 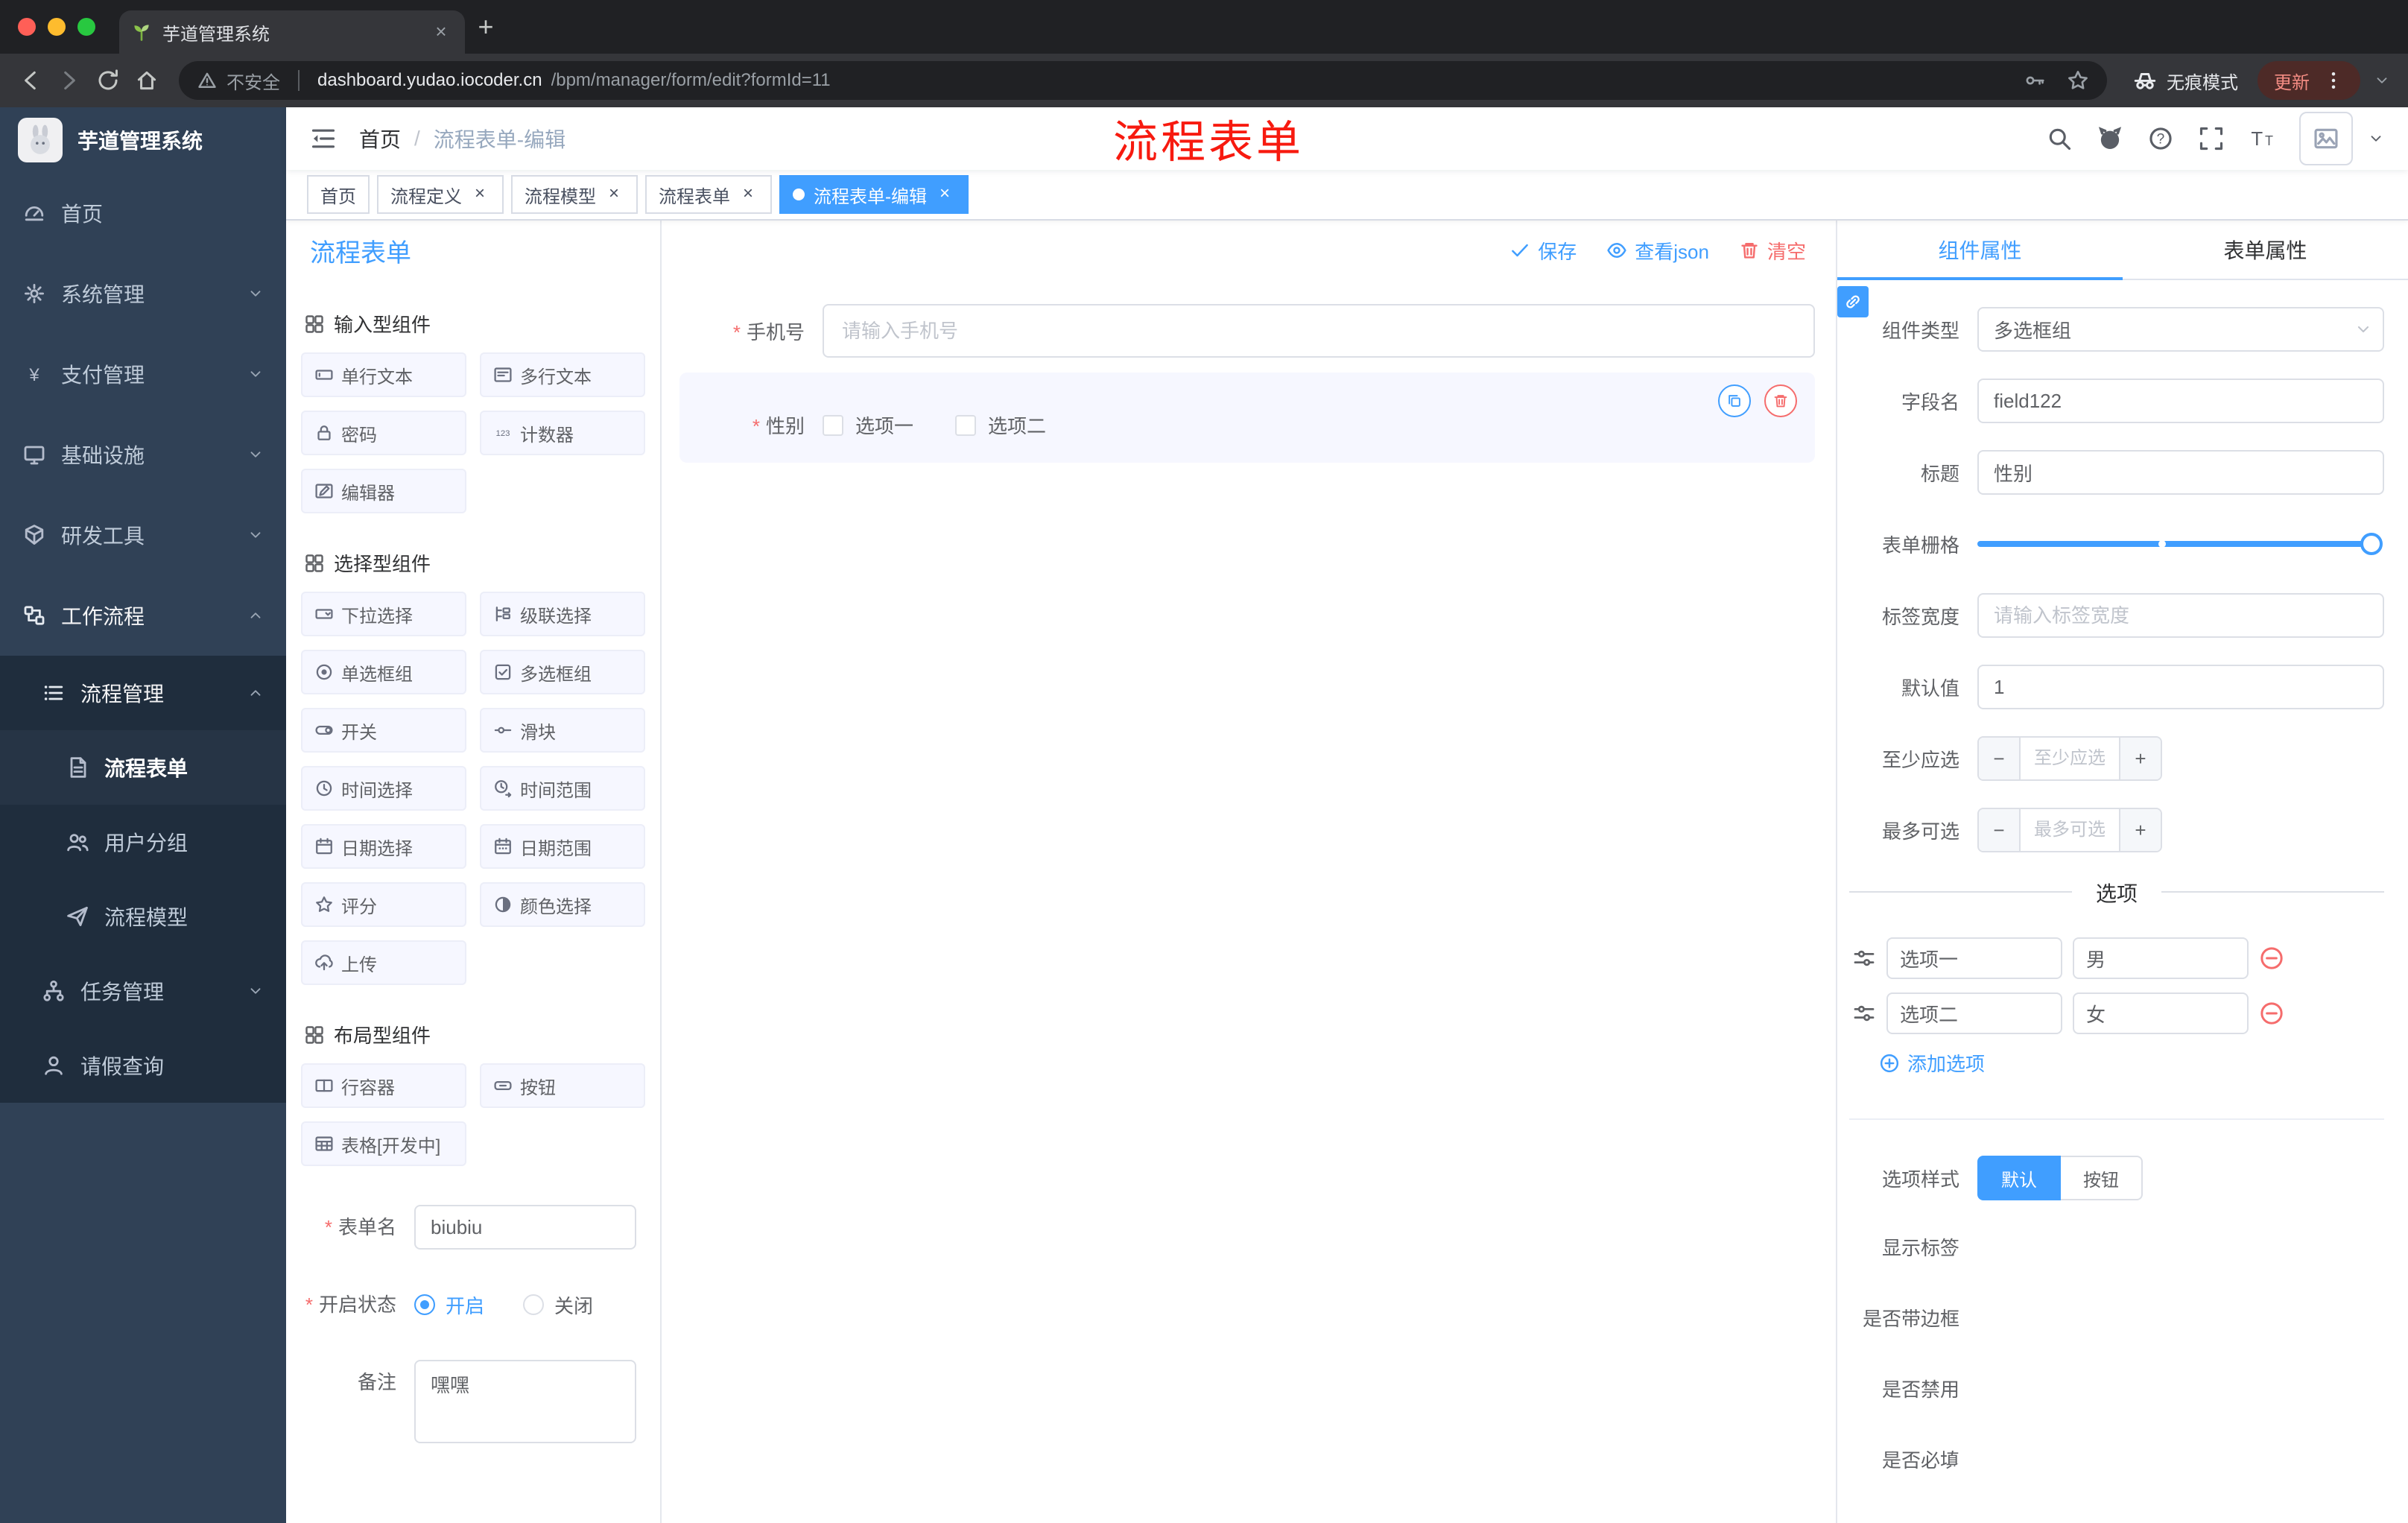 I want to click on comp-date-range: 日期范围, so click(x=562, y=846).